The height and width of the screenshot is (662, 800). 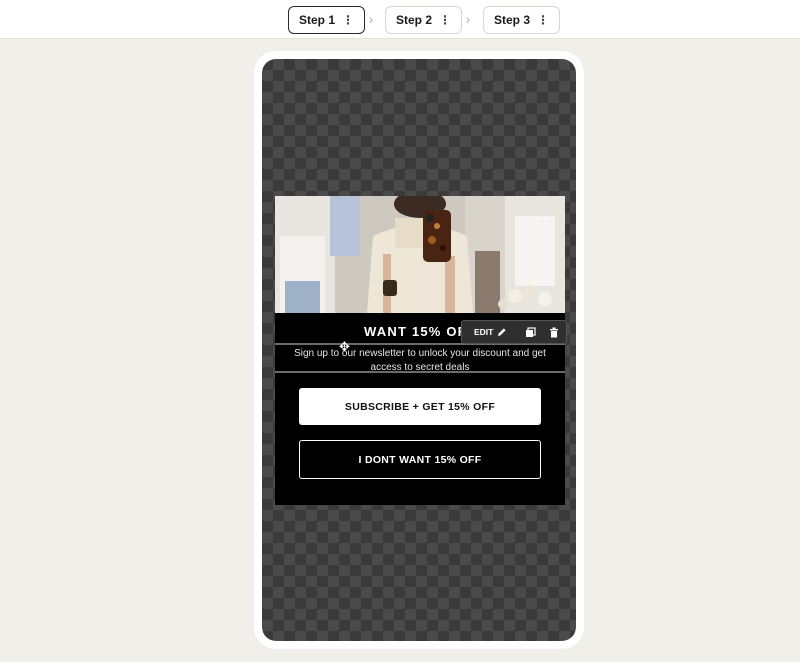 What do you see at coordinates (502, 332) in the screenshot?
I see `pencil-icon` at bounding box center [502, 332].